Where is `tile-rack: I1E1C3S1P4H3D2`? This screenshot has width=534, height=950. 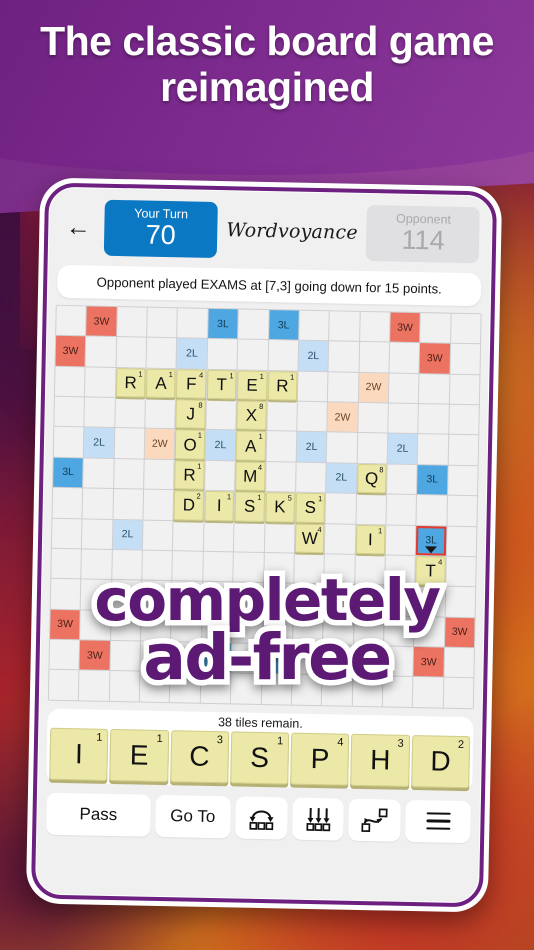 tile-rack: I1E1C3S1P4H3D2 is located at coordinates (260, 759).